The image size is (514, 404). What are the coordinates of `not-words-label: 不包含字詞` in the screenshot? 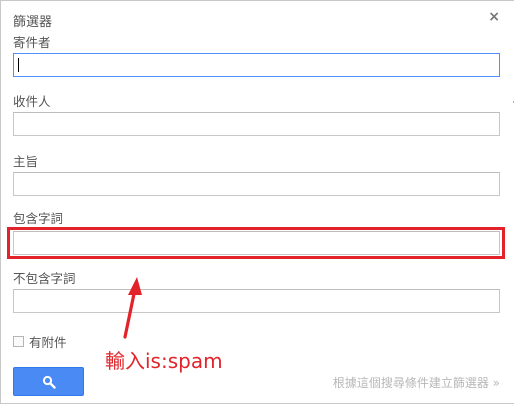 It's located at (44, 278).